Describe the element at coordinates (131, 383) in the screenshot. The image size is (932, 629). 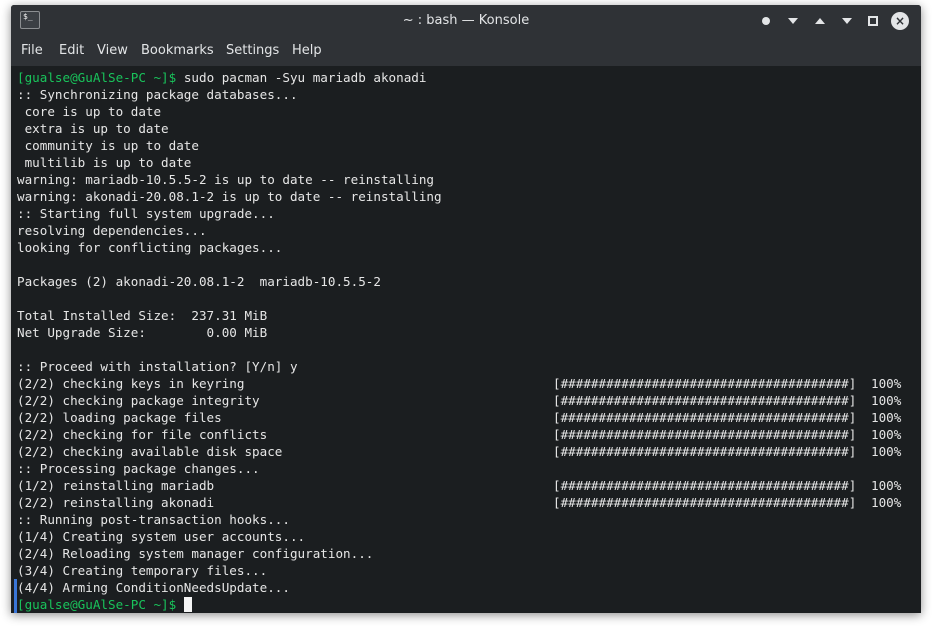
I see `output-line: (2/2) checking keys in keyring` at that location.